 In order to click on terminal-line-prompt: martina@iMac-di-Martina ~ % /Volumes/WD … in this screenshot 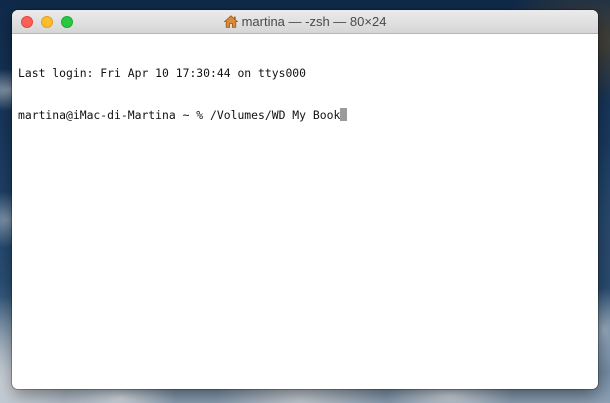, I will do `click(305, 115)`.